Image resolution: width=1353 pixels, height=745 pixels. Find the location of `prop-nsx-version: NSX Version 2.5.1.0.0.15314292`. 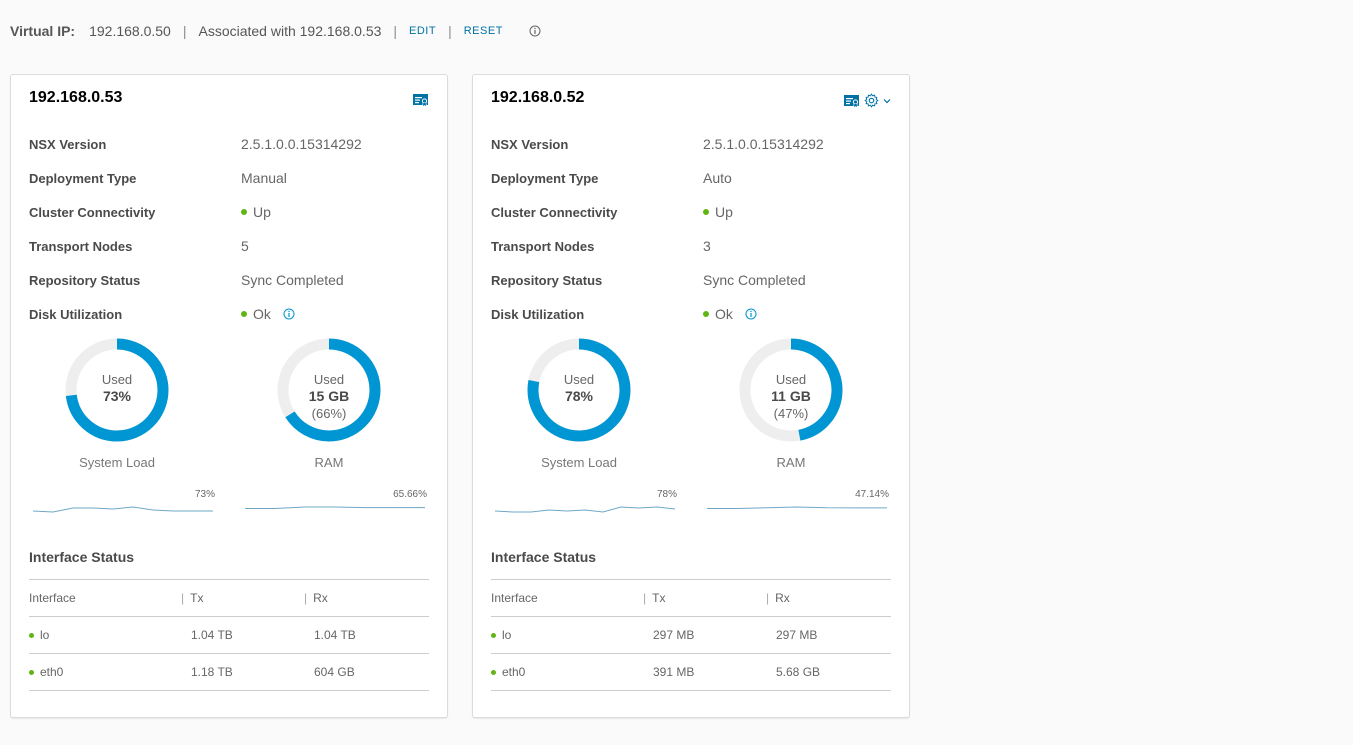

prop-nsx-version: NSX Version 2.5.1.0.0.15314292 is located at coordinates (229, 144).